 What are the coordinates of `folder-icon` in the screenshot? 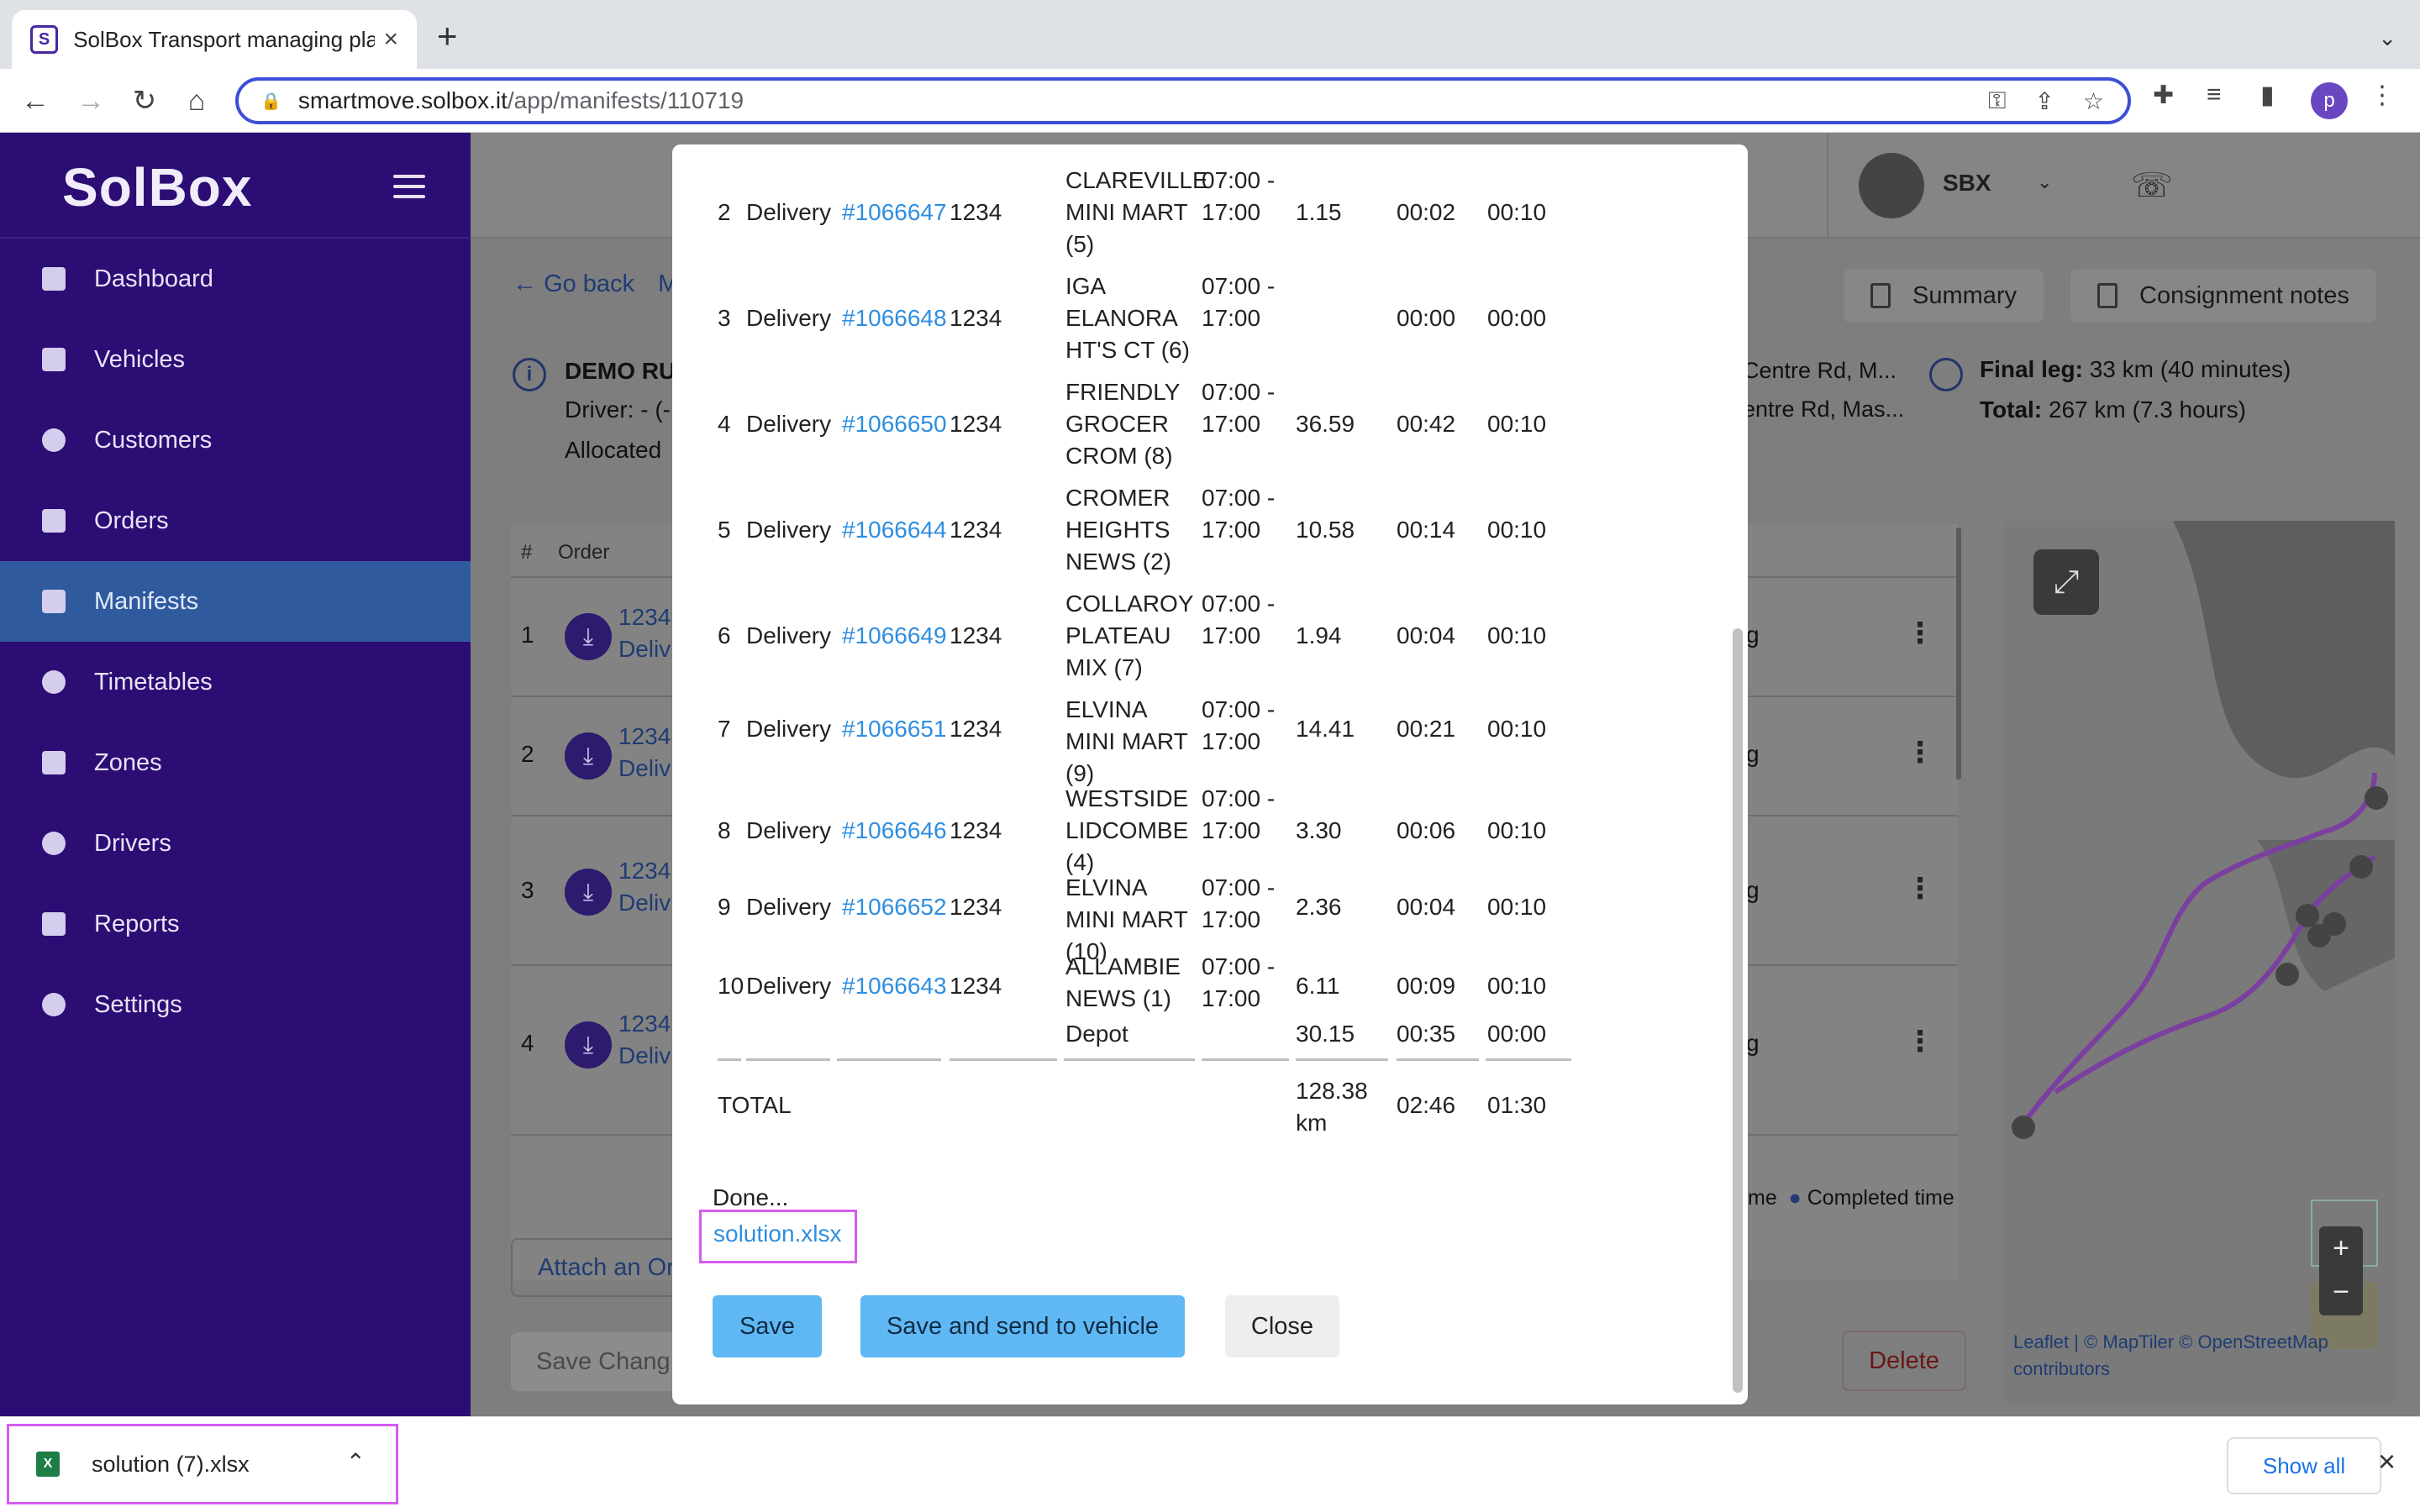 It's located at (54, 521).